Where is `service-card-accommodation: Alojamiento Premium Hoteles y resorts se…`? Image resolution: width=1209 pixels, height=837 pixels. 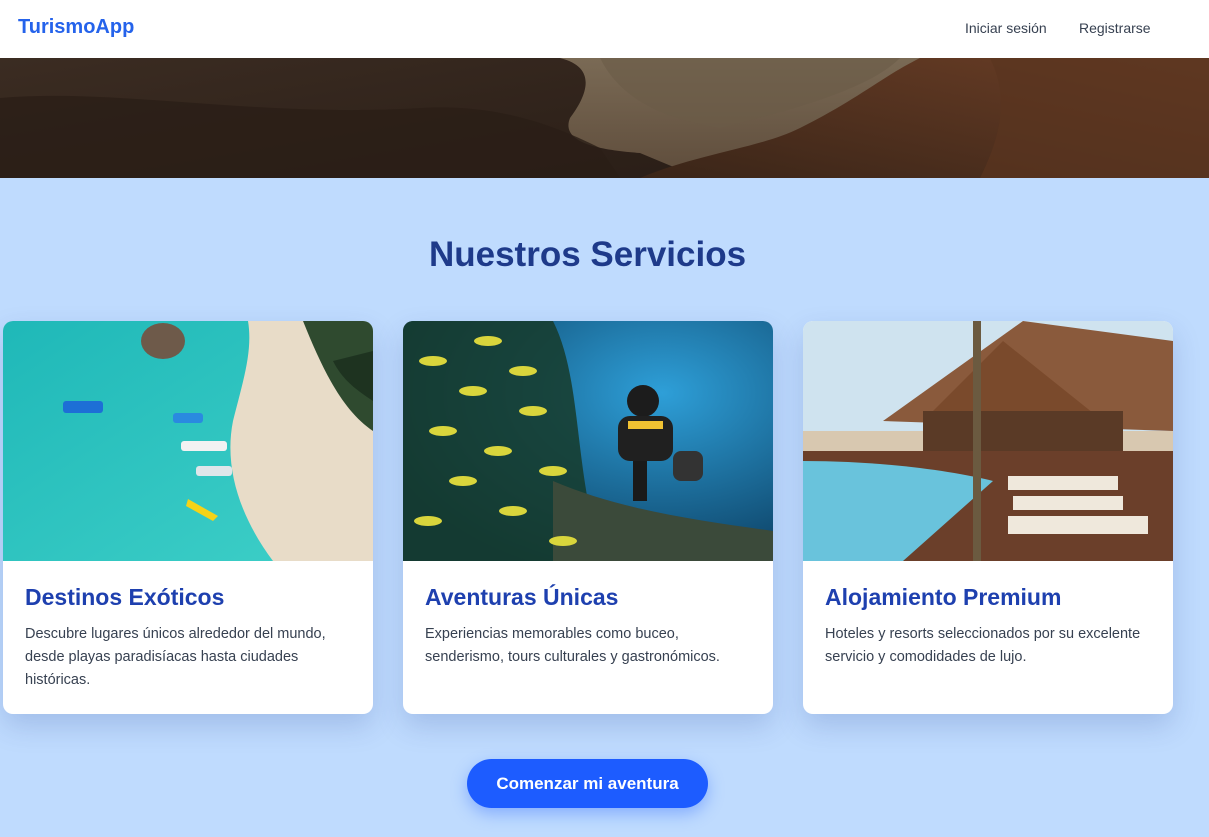 service-card-accommodation: Alojamiento Premium Hoteles y resorts se… is located at coordinates (988, 517).